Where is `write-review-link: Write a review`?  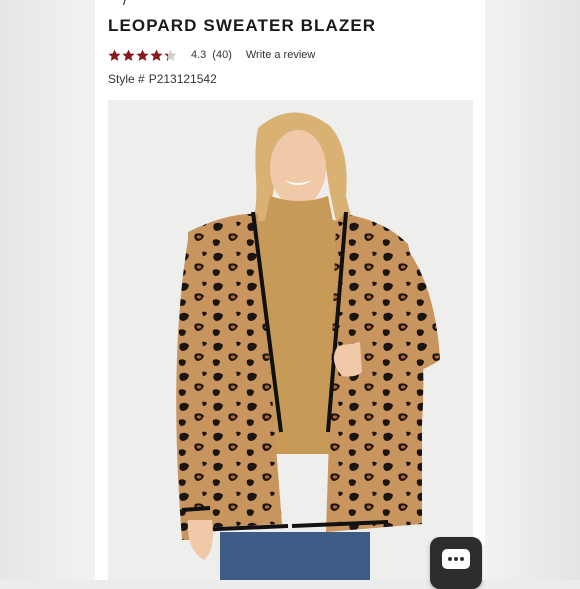
write-review-link: Write a review is located at coordinates (280, 55).